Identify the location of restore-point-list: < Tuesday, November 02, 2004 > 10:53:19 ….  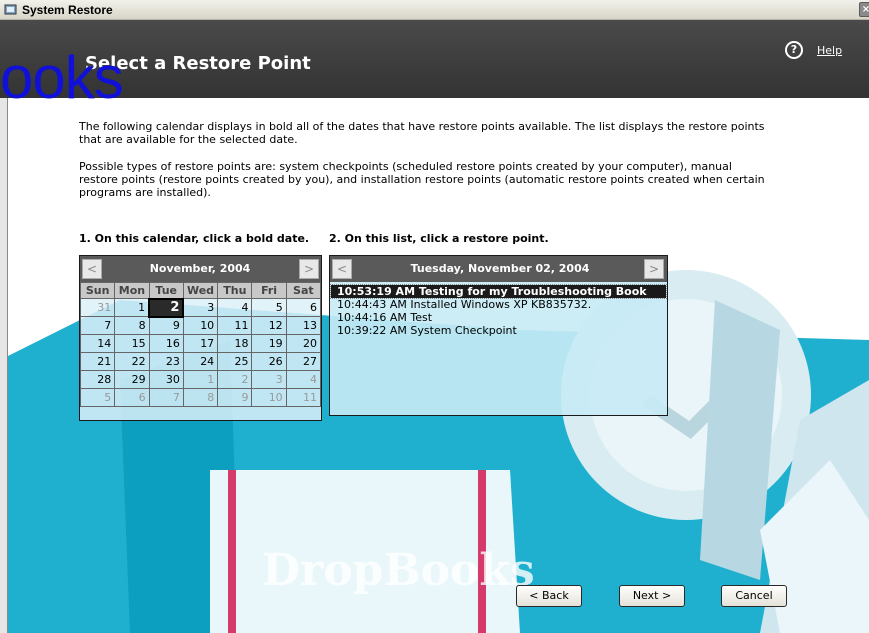
(498, 335).